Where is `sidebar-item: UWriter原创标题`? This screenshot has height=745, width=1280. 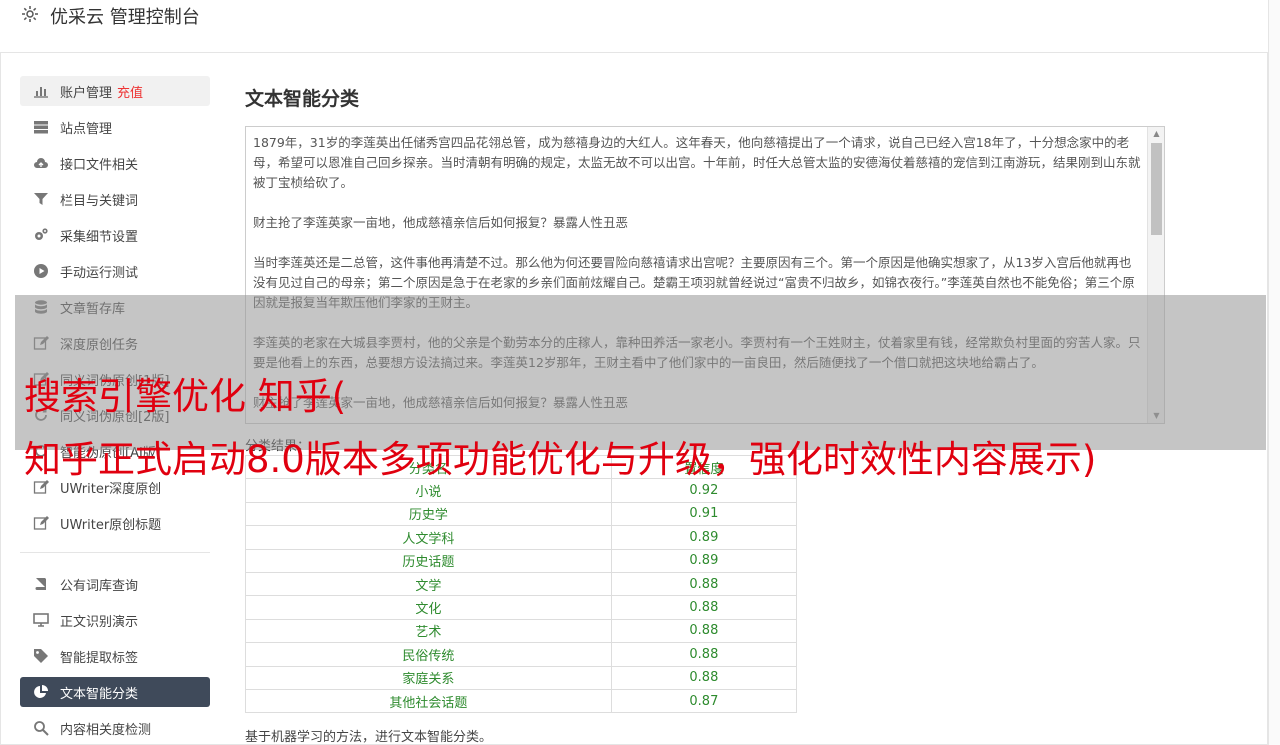 sidebar-item: UWriter原创标题 is located at coordinates (115, 523).